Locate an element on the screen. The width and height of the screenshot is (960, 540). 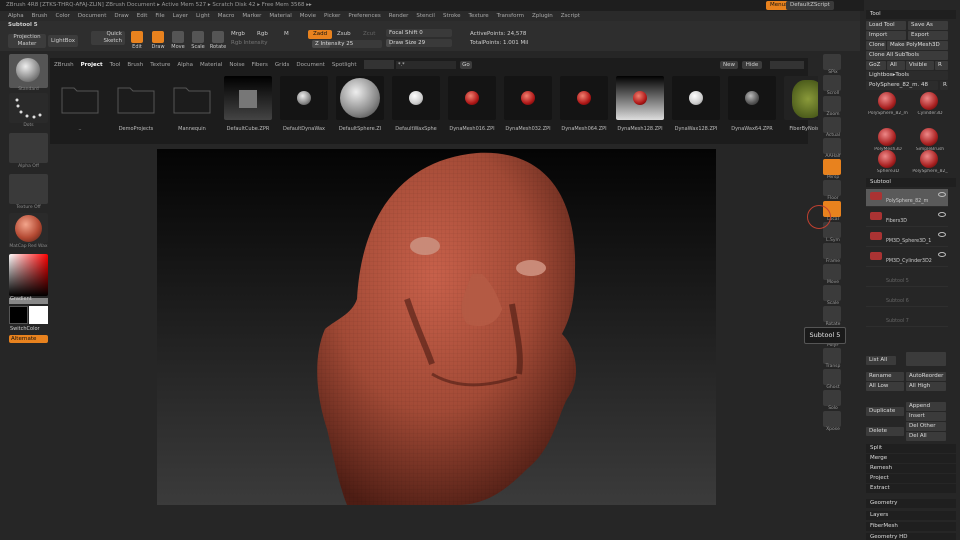
new-button: New is located at coordinates (729, 65).